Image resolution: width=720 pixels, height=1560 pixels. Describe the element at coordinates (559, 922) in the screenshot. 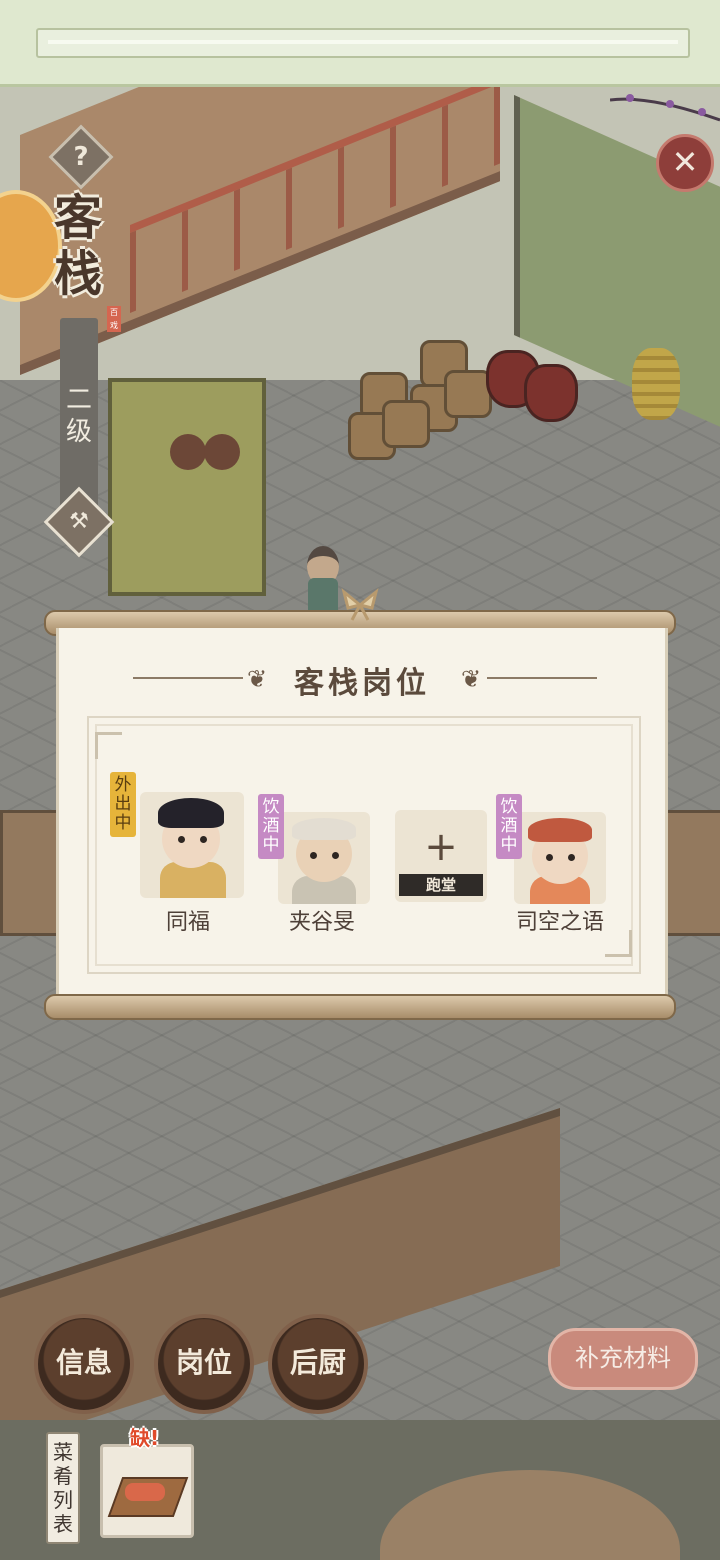

I see `worker-name: 司空之语` at that location.